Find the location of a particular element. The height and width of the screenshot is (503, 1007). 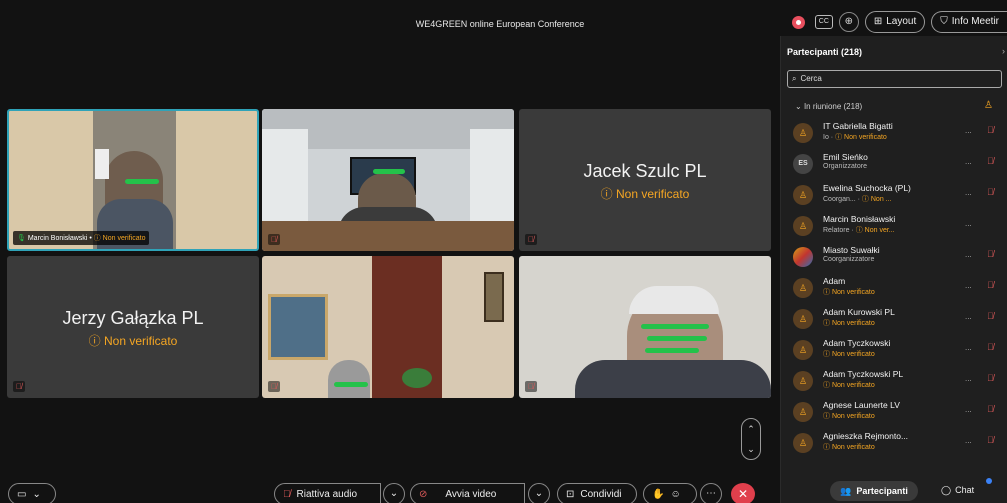

participant-row: Miasto Suwałki Coorganizzatore... 🎙̸ is located at coordinates (899, 259).